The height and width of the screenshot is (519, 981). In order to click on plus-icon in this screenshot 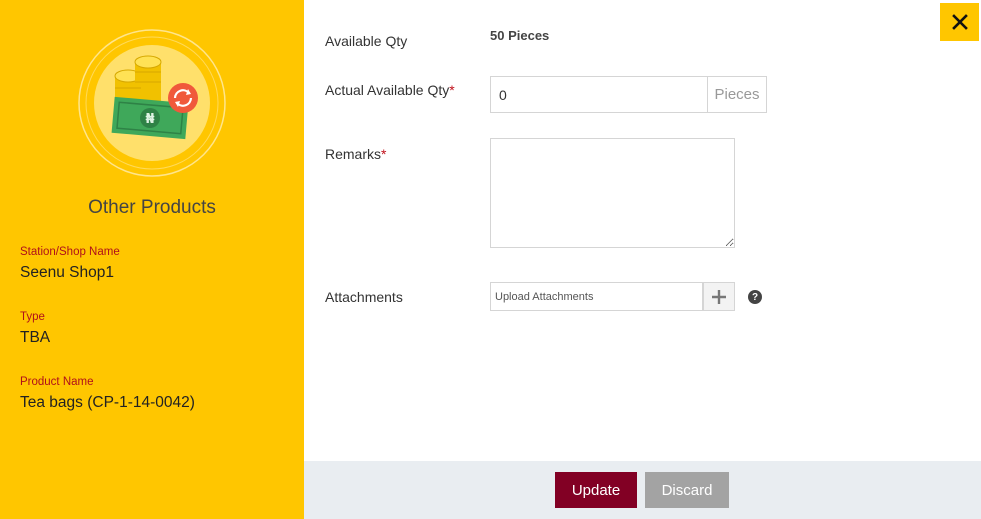, I will do `click(719, 296)`.